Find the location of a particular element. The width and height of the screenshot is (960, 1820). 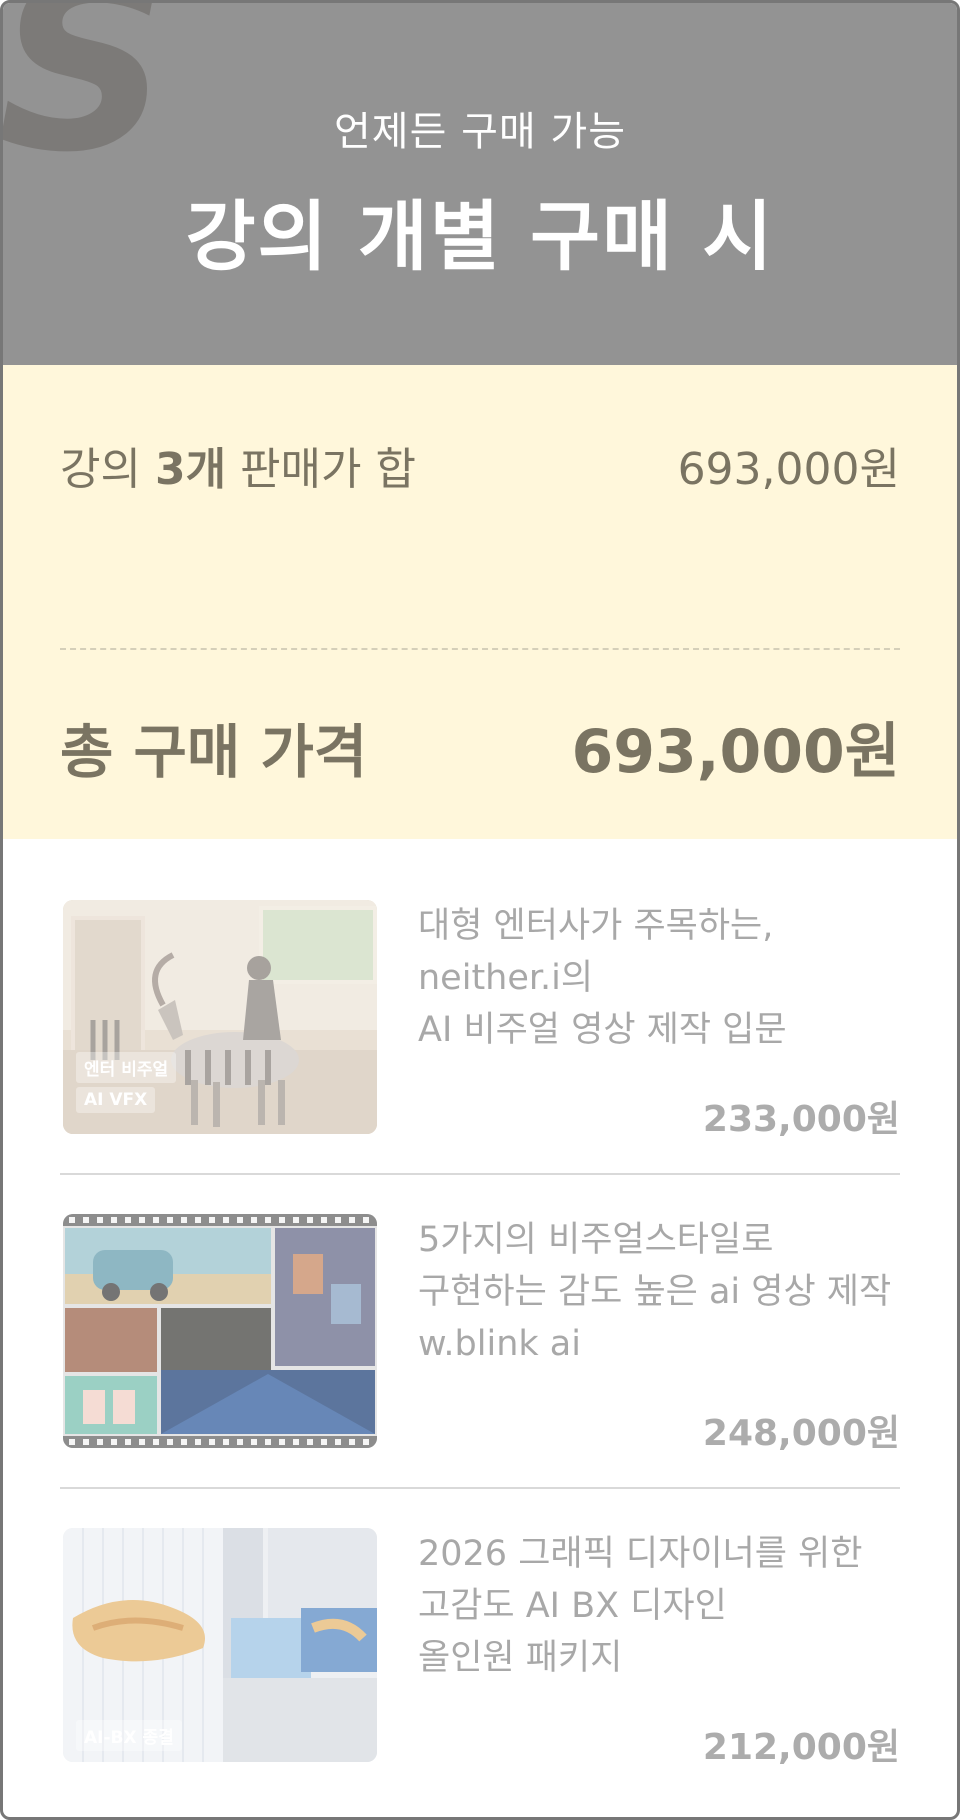

course-title-line: AI 비주얼 영상 제작 입문 is located at coordinates (602, 1030).